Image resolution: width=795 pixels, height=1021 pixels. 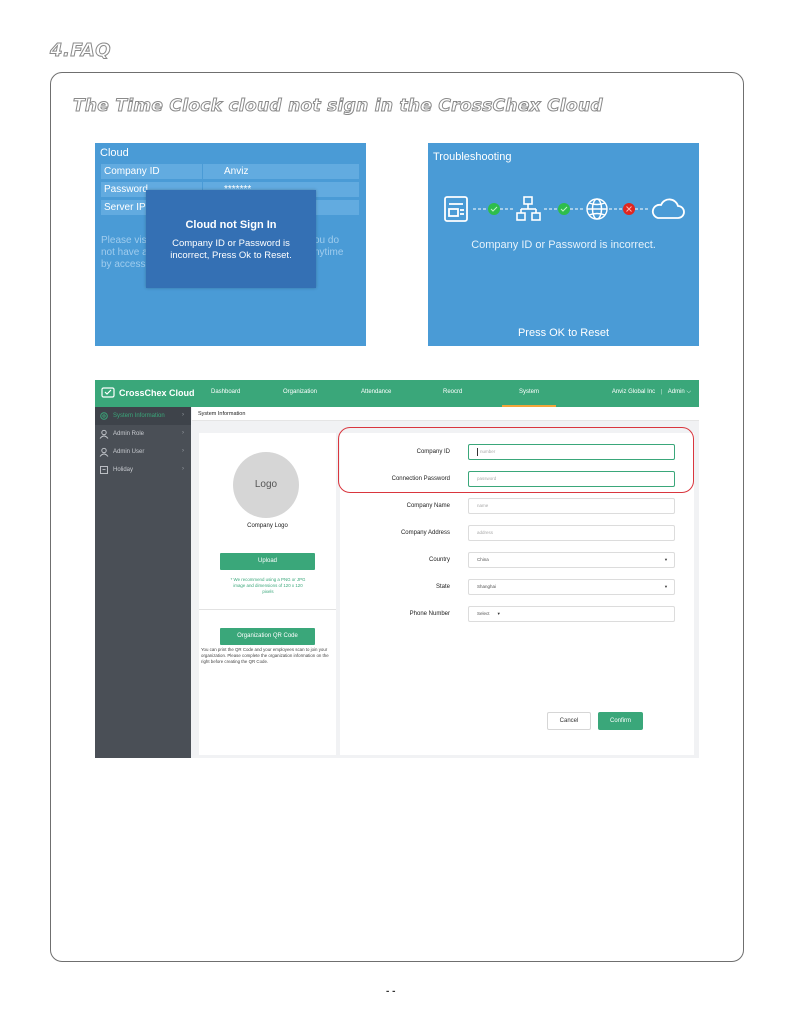 What do you see at coordinates (571, 587) in the screenshot?
I see `state-select: Shanghai ▼` at bounding box center [571, 587].